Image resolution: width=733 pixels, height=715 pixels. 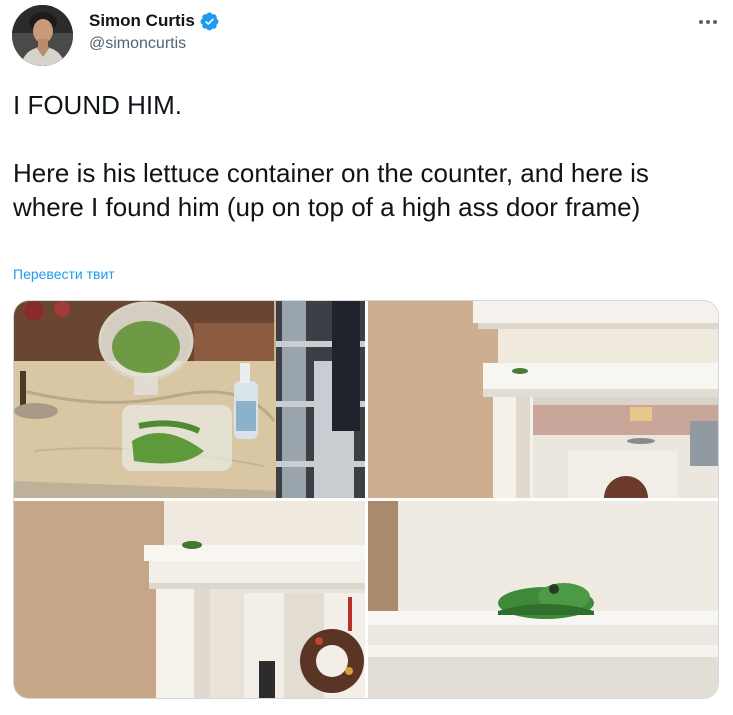 I want to click on avatar-photo, so click(x=42, y=35).